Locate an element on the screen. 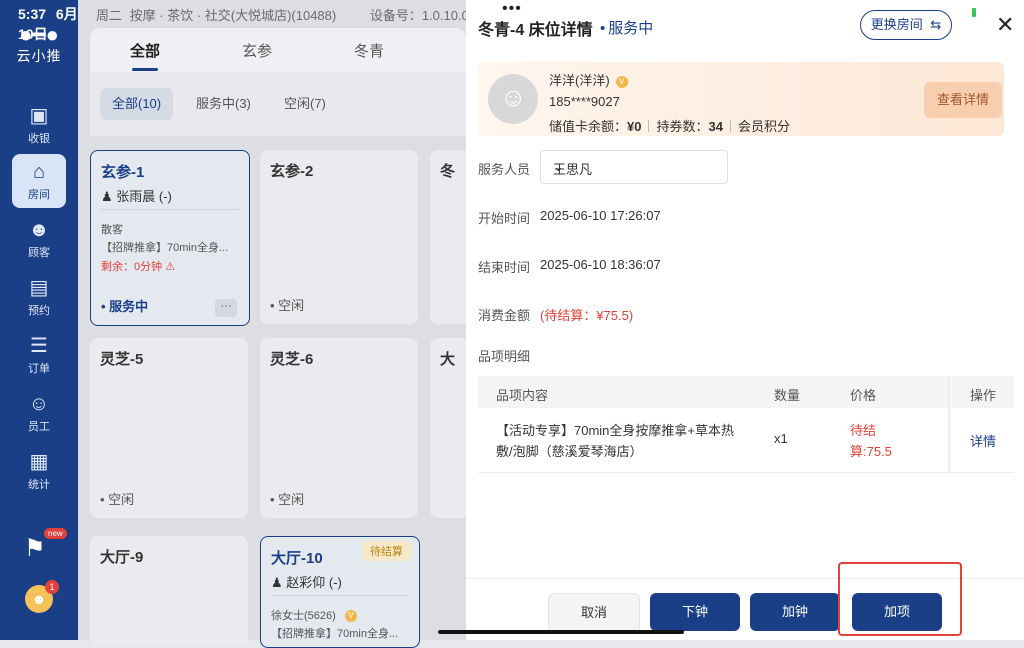 This screenshot has height=648, width=1024. column-shadow is located at coordinates (950, 424).